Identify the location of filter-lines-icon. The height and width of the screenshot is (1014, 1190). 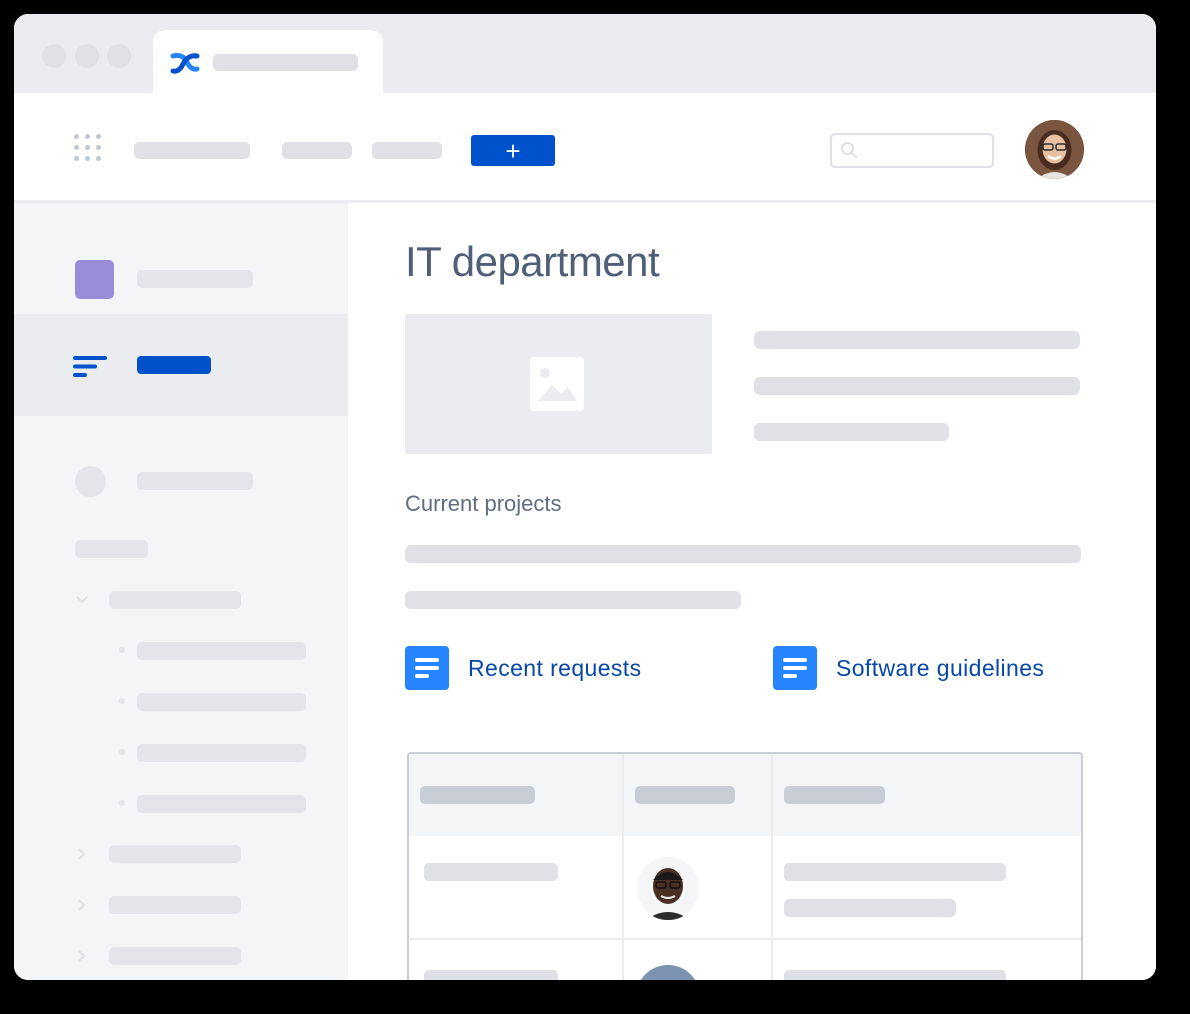
(90, 366).